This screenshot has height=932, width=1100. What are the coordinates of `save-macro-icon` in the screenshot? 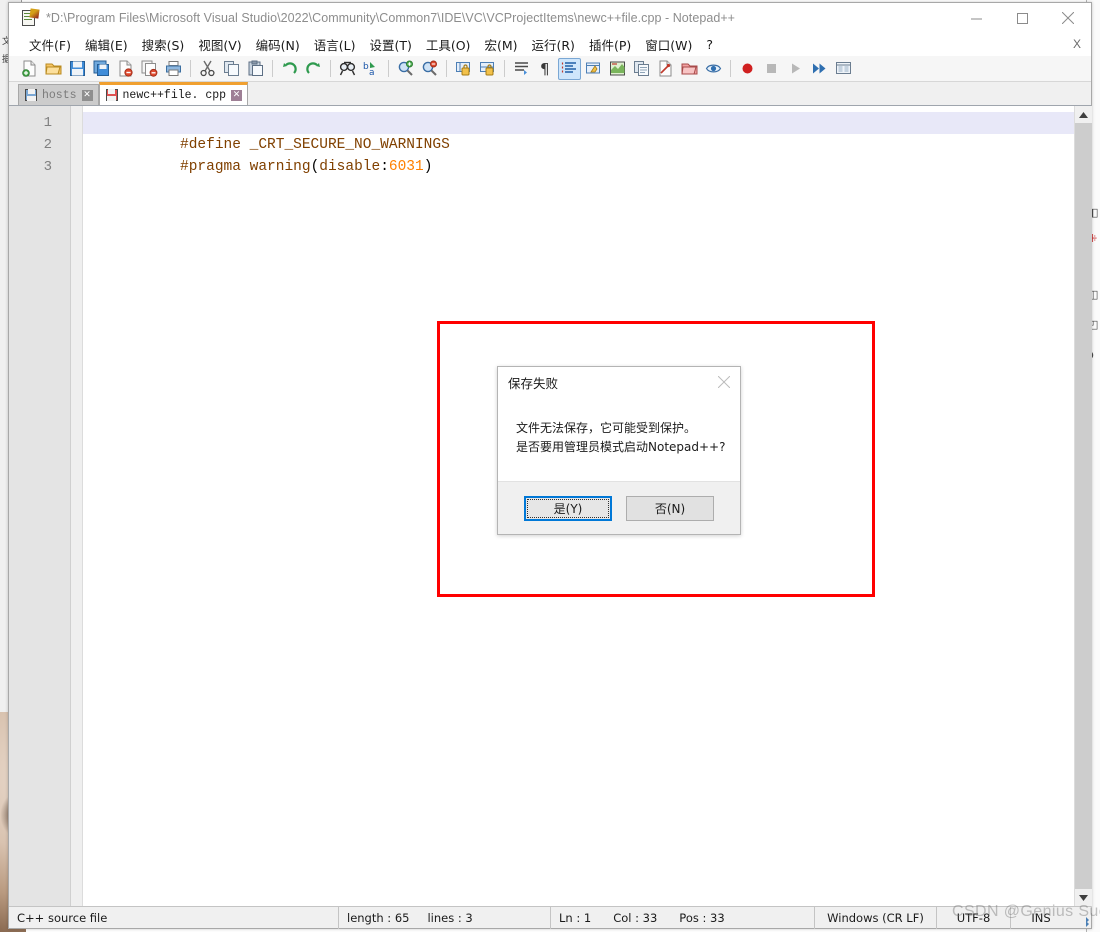 It's located at (843, 69).